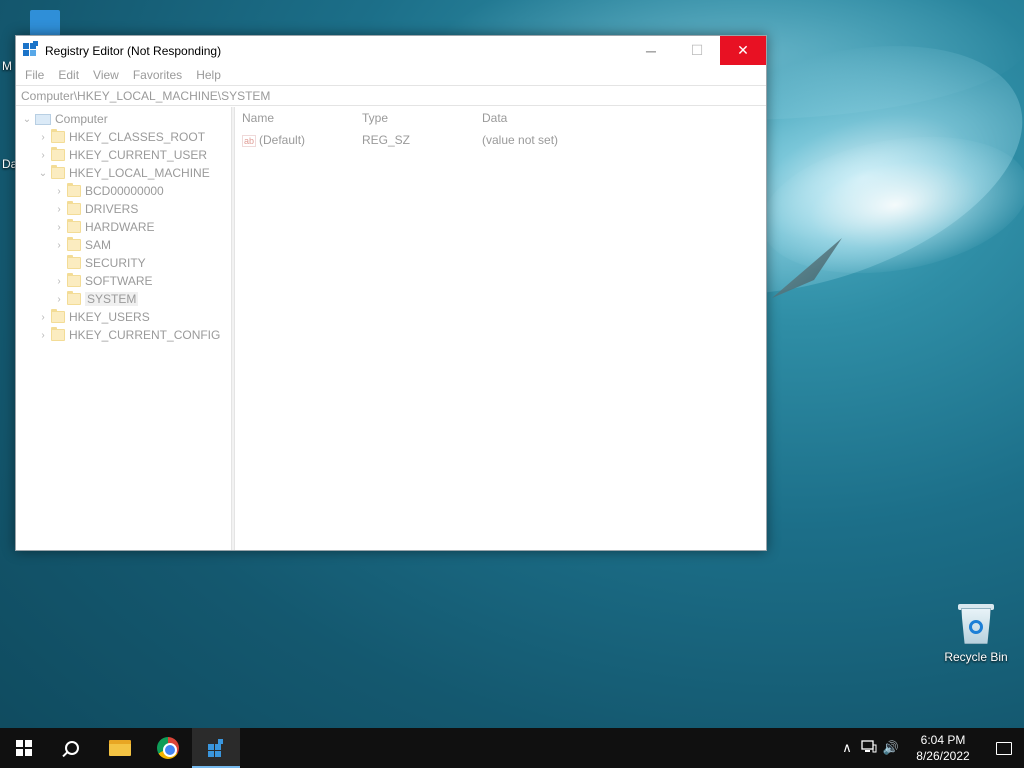 The height and width of the screenshot is (768, 1024). What do you see at coordinates (943, 756) in the screenshot?
I see `clock-date: 8/26/2022` at bounding box center [943, 756].